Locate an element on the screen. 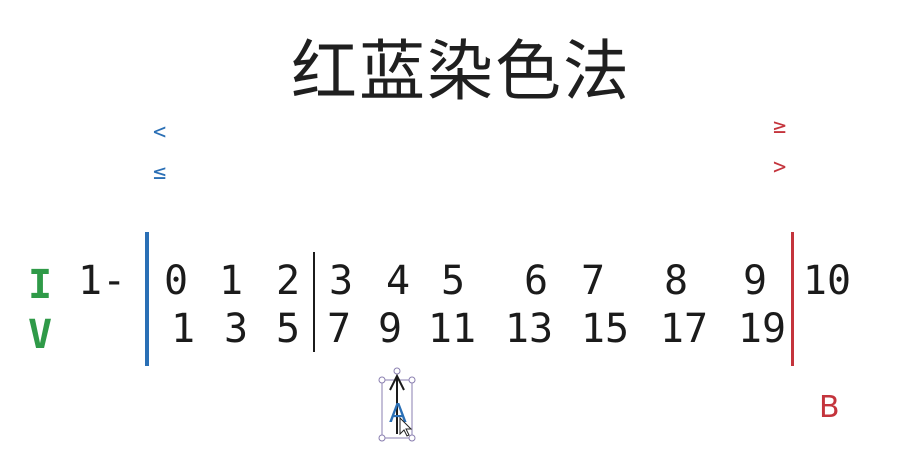 Image resolution: width=922 pixels, height=468 pixels. index-cell: 8 is located at coordinates (676, 281).